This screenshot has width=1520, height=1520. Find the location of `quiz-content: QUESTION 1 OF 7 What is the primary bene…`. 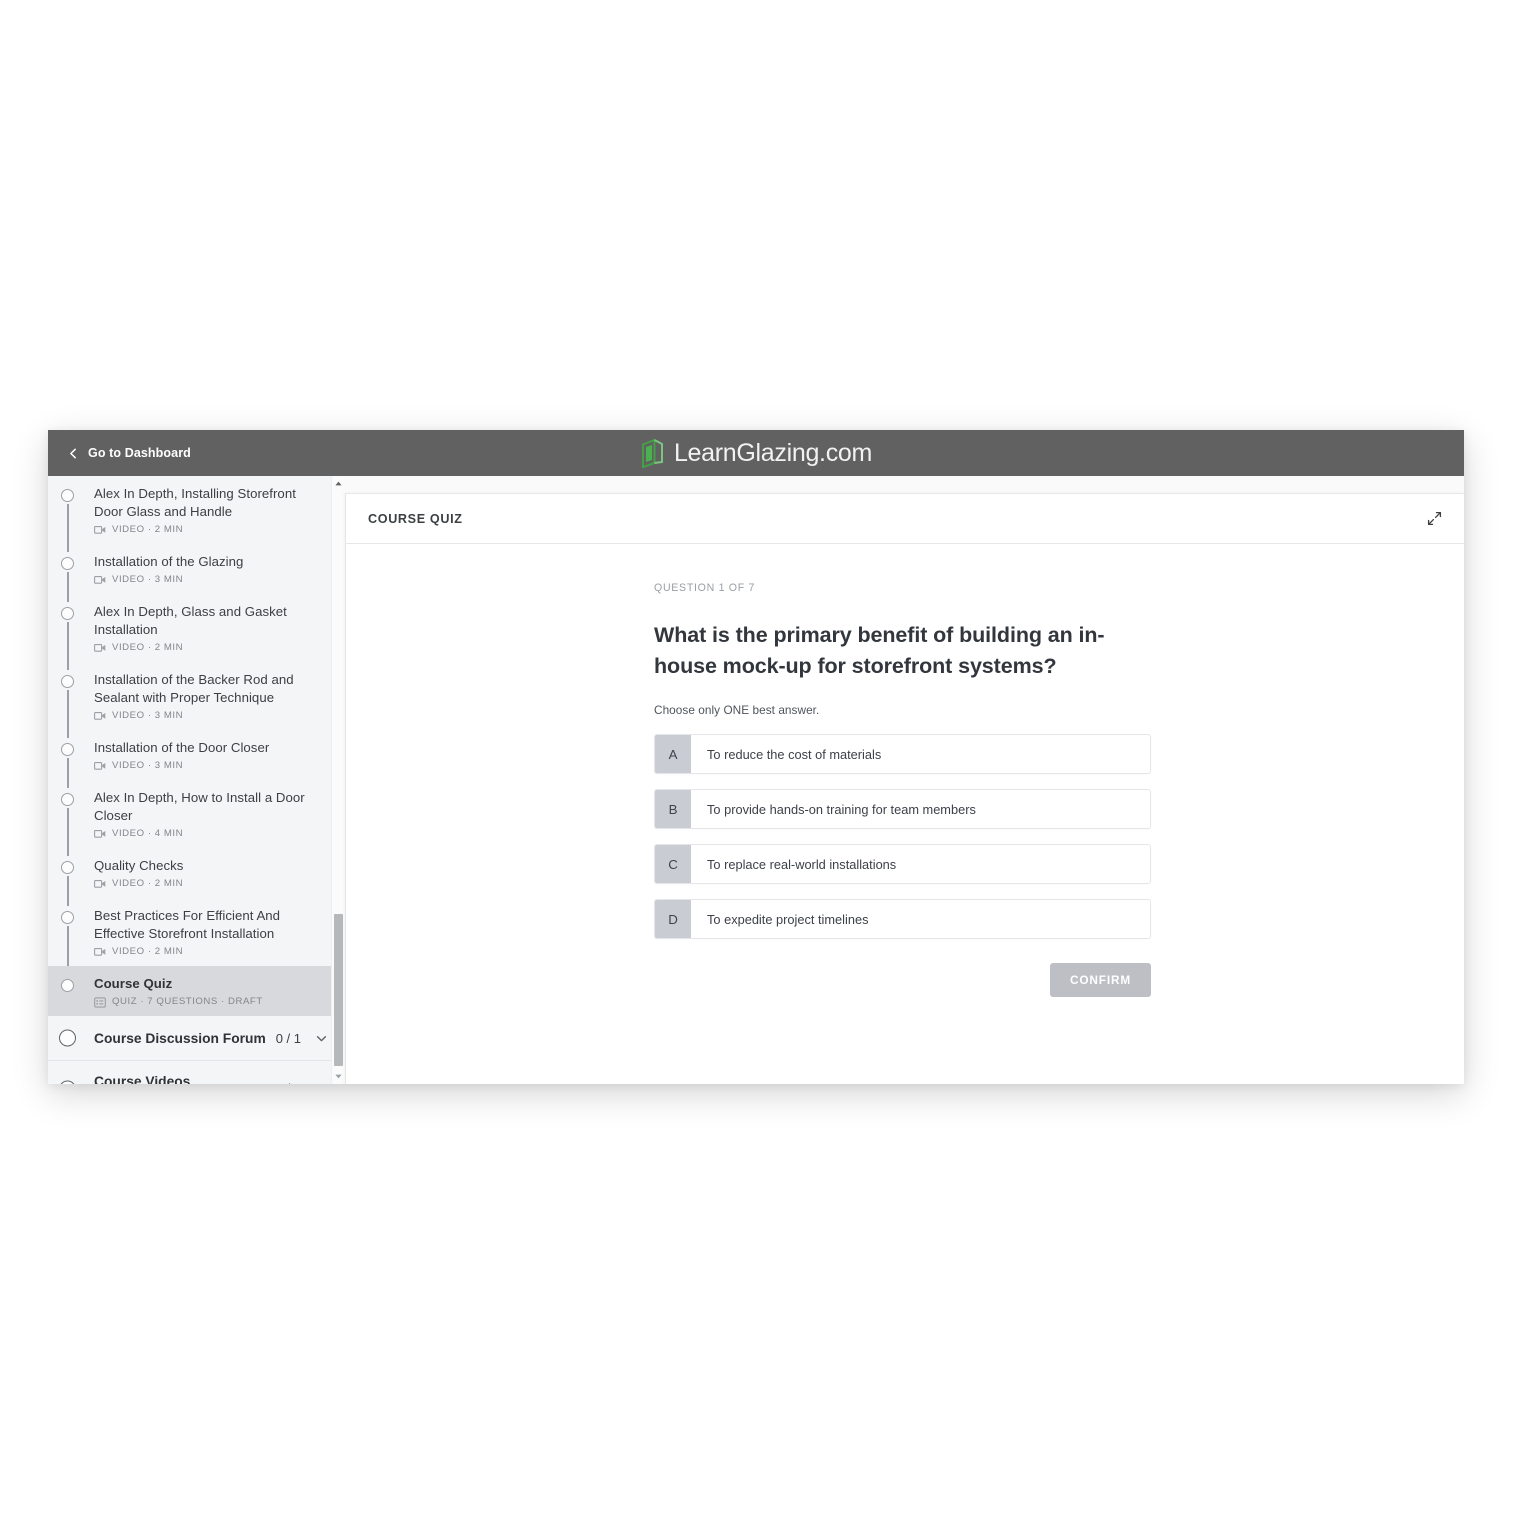

quiz-content: QUESTION 1 OF 7 What is the primary bene… is located at coordinates (902, 789).